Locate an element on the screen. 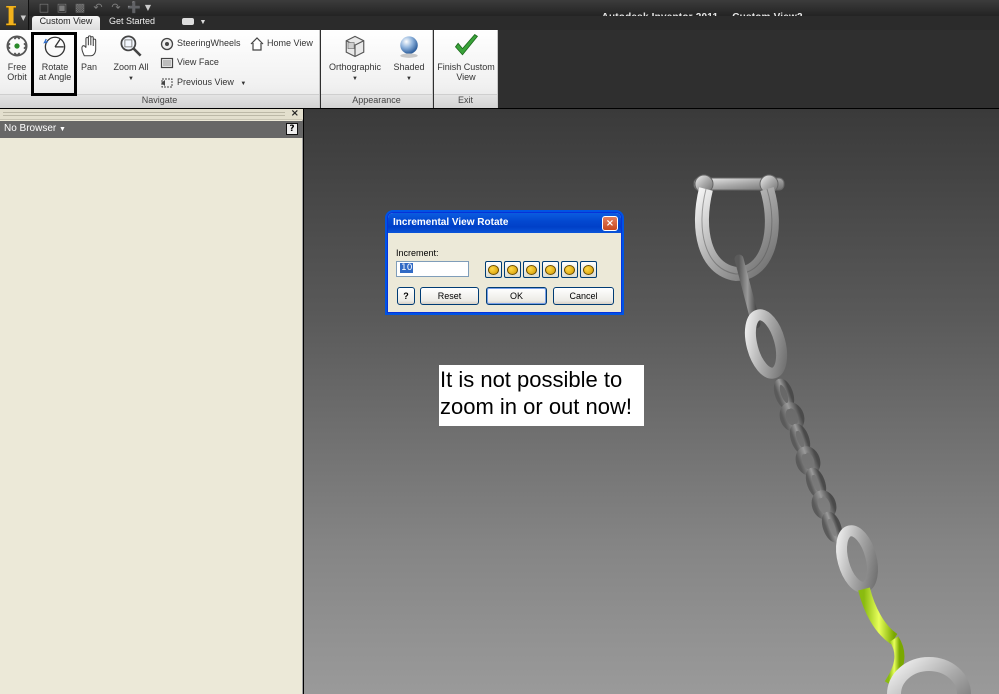 The height and width of the screenshot is (694, 999). browser-grip: × is located at coordinates (151, 114).